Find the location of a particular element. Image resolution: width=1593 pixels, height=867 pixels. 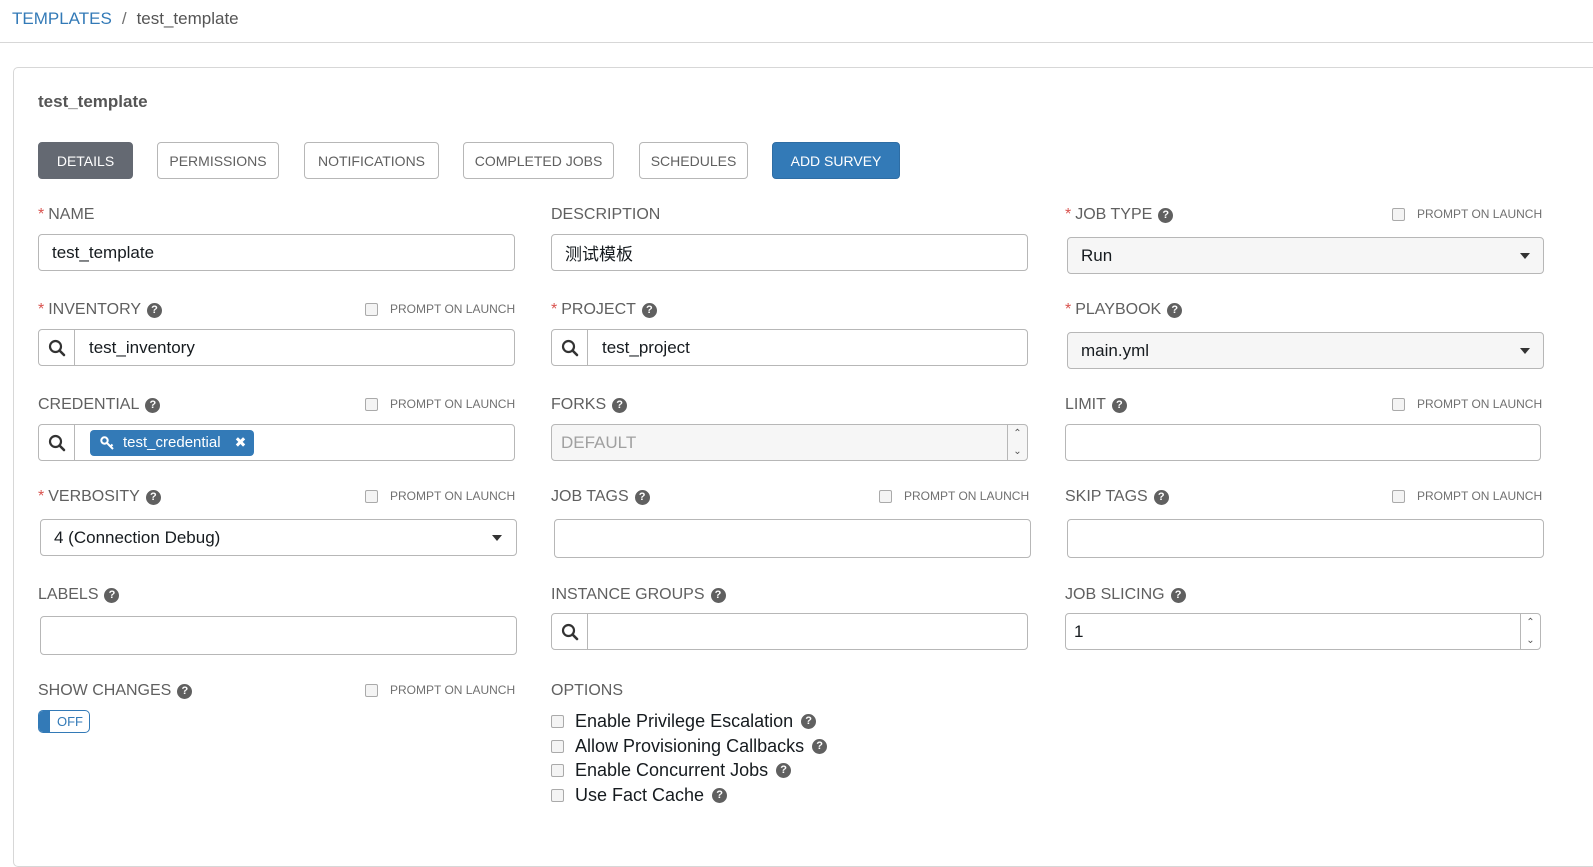

option-fact-cache: Use Fact Cache ? is located at coordinates (639, 795).